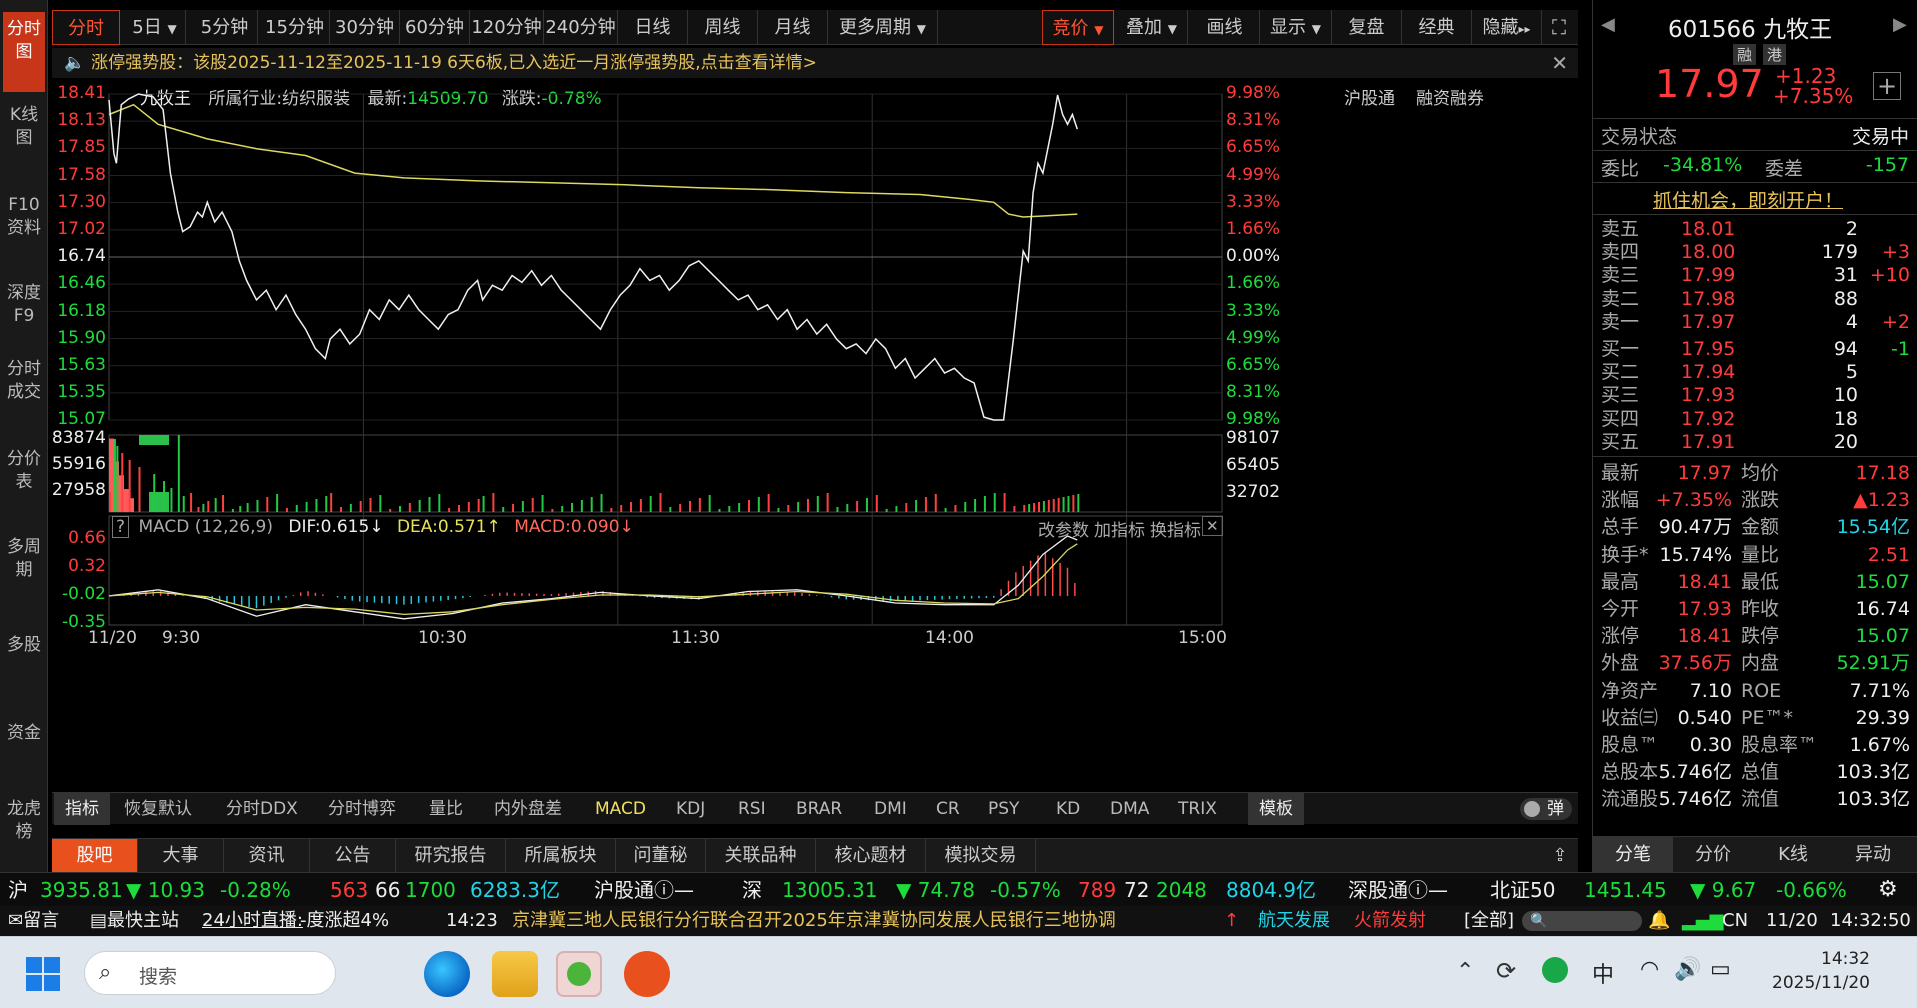  Describe the element at coordinates (1633, 855) in the screenshot. I see `tab-ticks: 分笔` at that location.